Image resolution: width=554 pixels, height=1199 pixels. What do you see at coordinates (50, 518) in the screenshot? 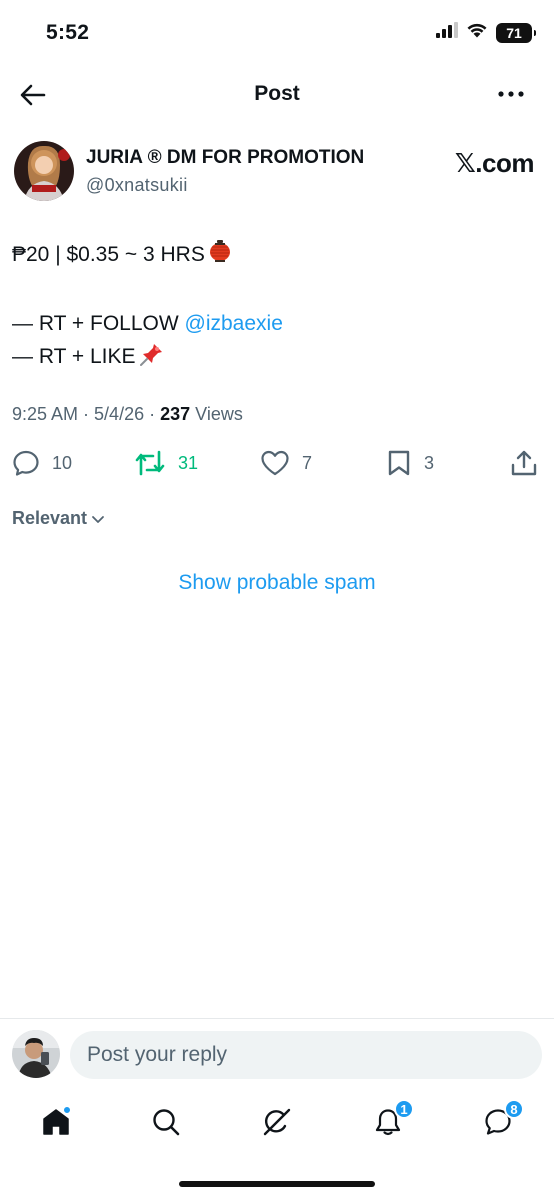
I see `reply-sort-label: Relevant` at bounding box center [50, 518].